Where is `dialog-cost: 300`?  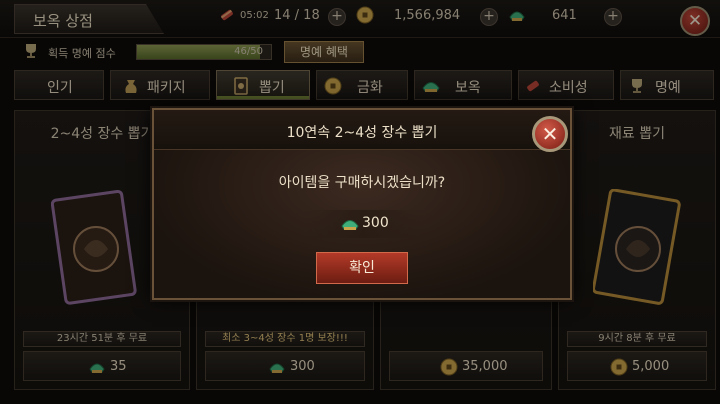 dialog-cost: 300 is located at coordinates (364, 224).